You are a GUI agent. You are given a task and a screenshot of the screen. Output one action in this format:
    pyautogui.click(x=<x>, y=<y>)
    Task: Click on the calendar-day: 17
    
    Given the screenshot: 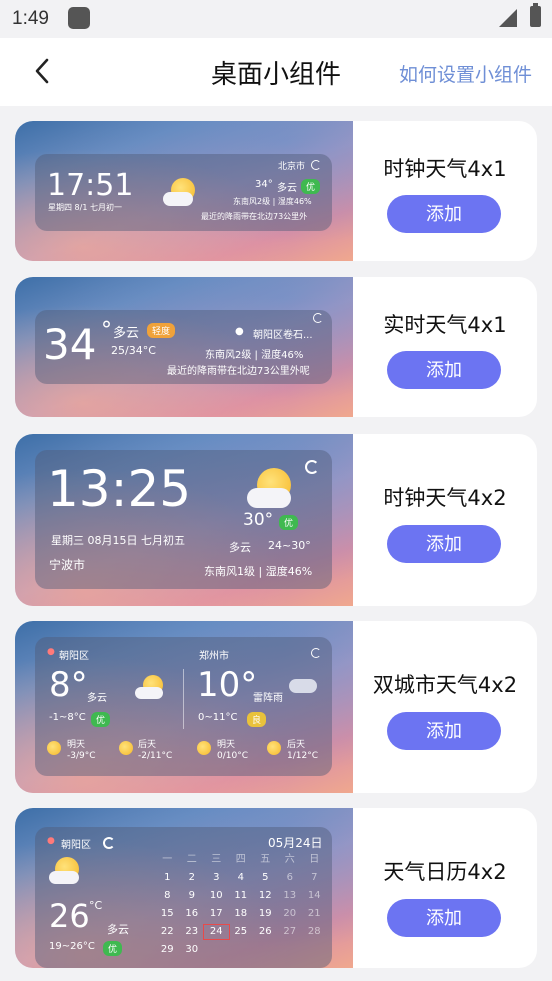 What is the action you would take?
    pyautogui.click(x=216, y=913)
    